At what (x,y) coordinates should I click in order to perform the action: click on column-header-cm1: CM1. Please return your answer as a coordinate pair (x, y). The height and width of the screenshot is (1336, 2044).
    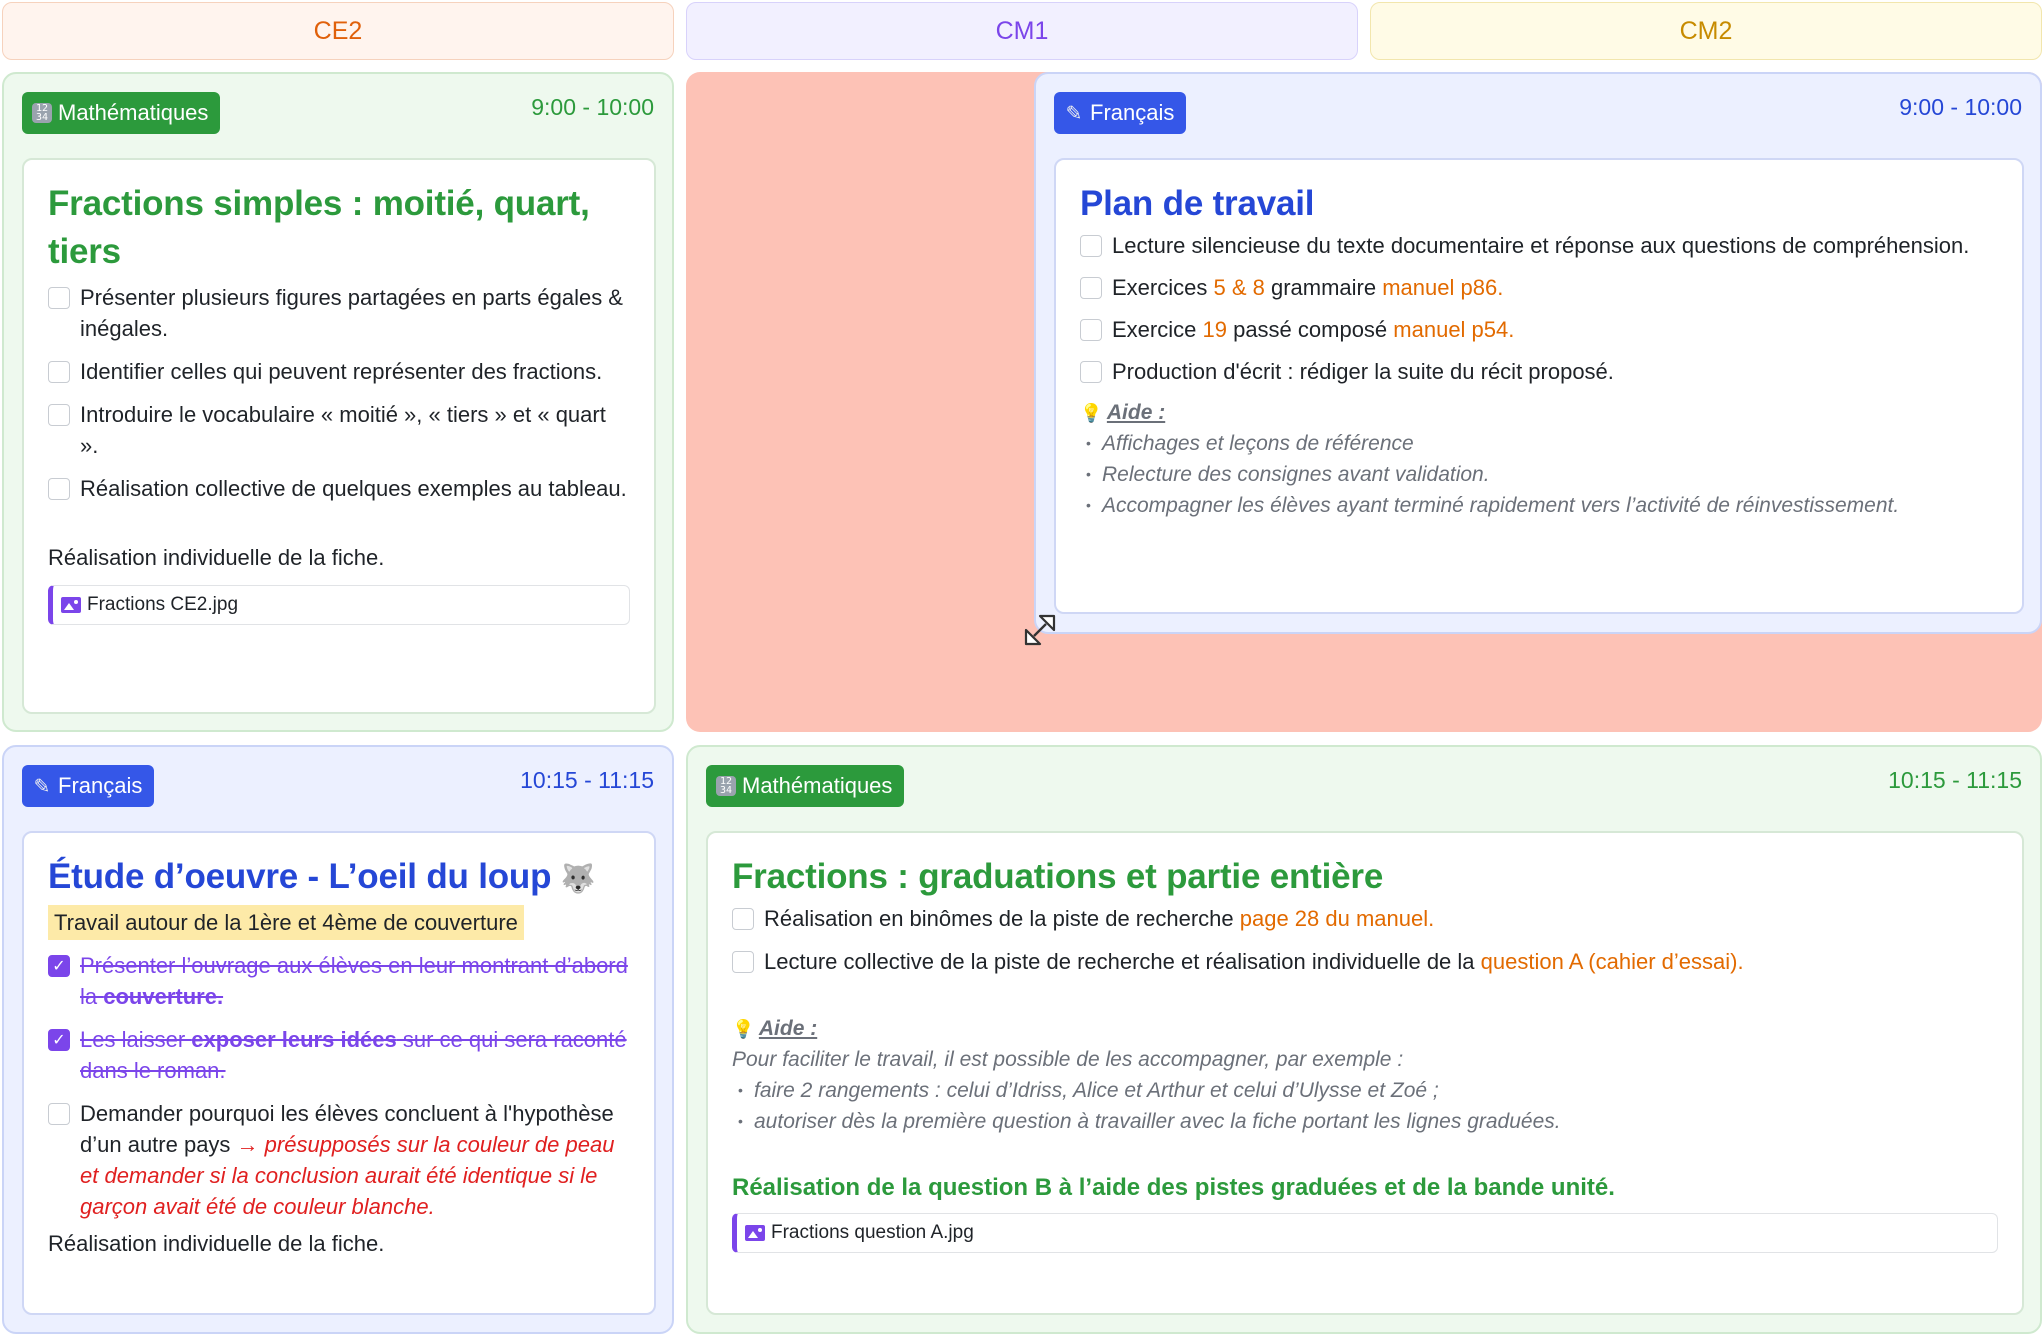
    Looking at the image, I should click on (1022, 31).